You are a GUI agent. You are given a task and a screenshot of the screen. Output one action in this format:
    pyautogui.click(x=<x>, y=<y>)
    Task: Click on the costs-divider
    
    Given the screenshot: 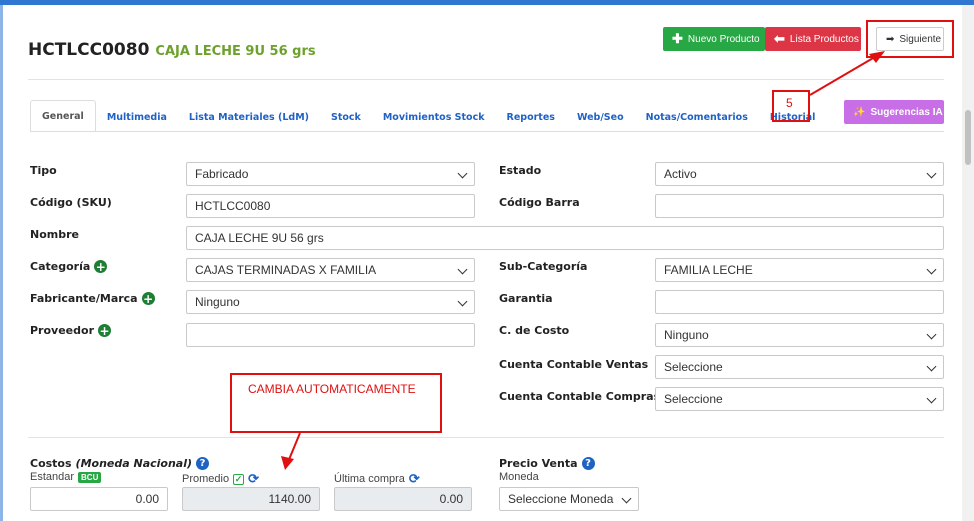 What is the action you would take?
    pyautogui.click(x=486, y=437)
    